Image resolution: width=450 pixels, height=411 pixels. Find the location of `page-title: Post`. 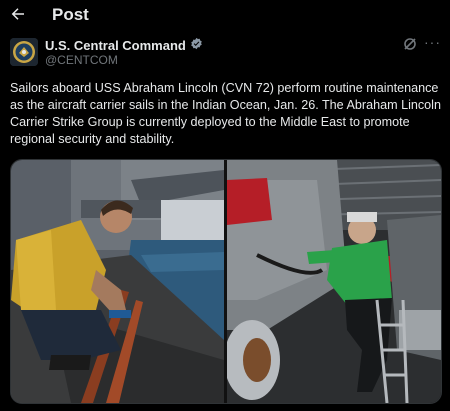

page-title: Post is located at coordinates (70, 14).